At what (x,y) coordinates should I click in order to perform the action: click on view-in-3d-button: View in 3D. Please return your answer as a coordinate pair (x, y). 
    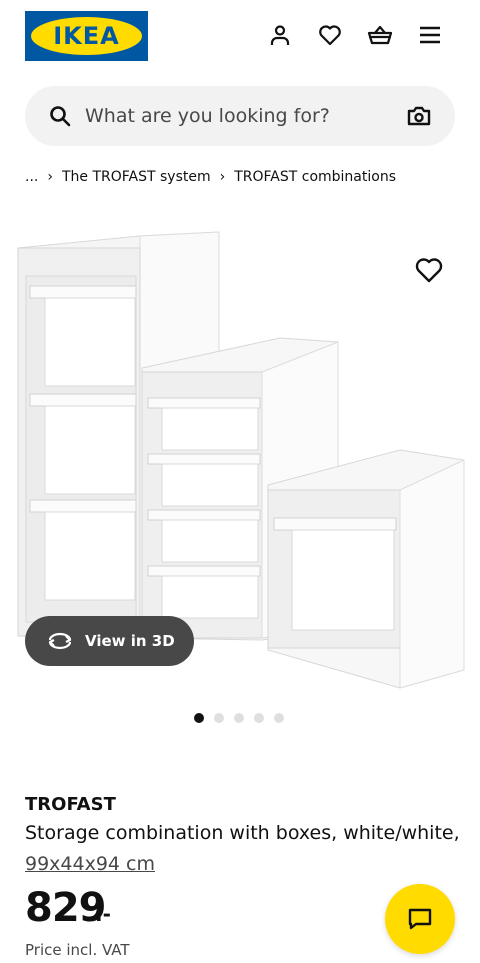
    Looking at the image, I should click on (109, 641).